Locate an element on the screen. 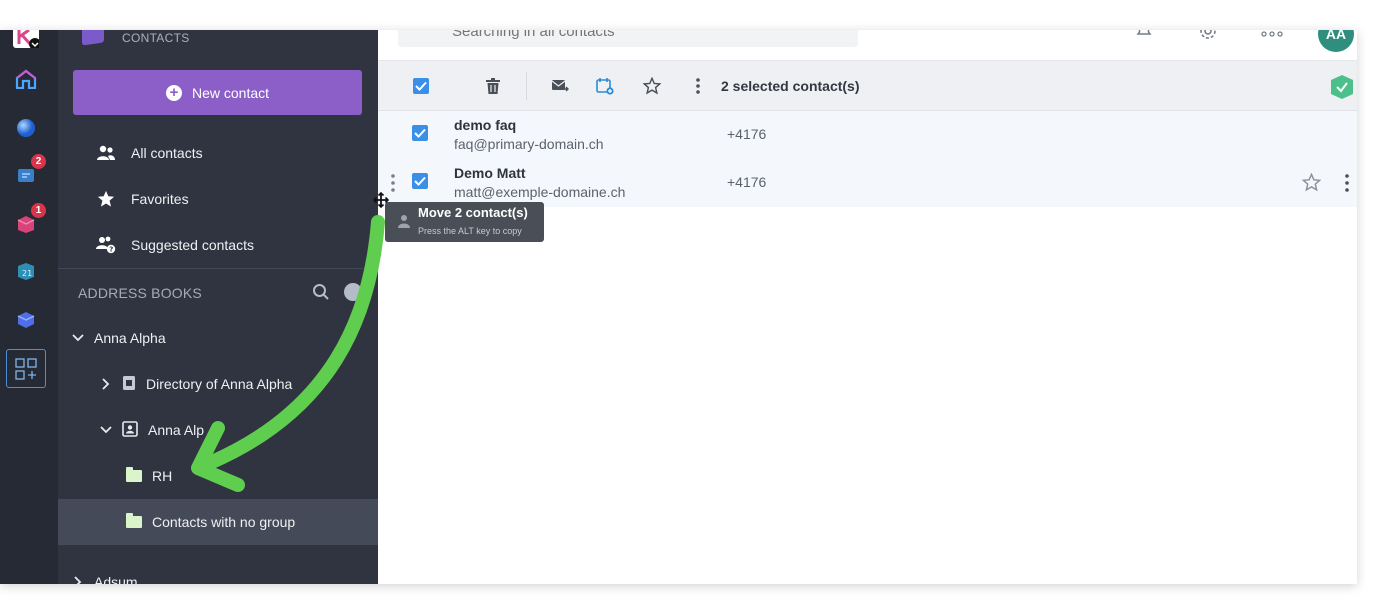  contact-book-icon is located at coordinates (130, 430).